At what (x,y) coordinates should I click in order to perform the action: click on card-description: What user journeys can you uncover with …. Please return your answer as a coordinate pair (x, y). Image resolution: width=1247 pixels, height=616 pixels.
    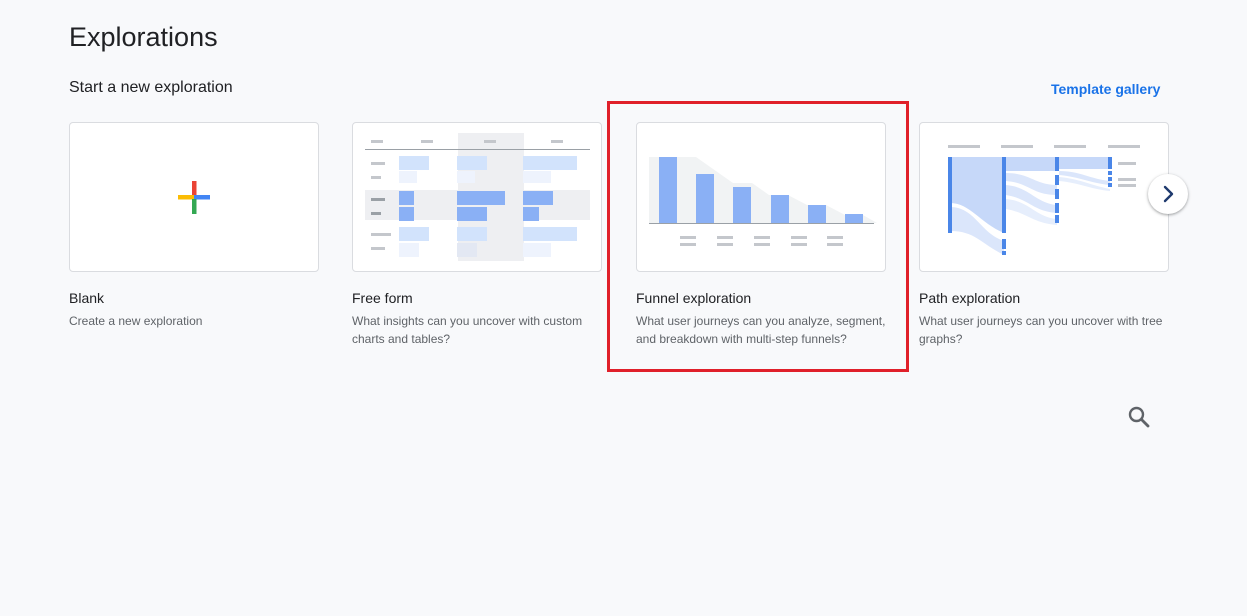
    Looking at the image, I should click on (1041, 330).